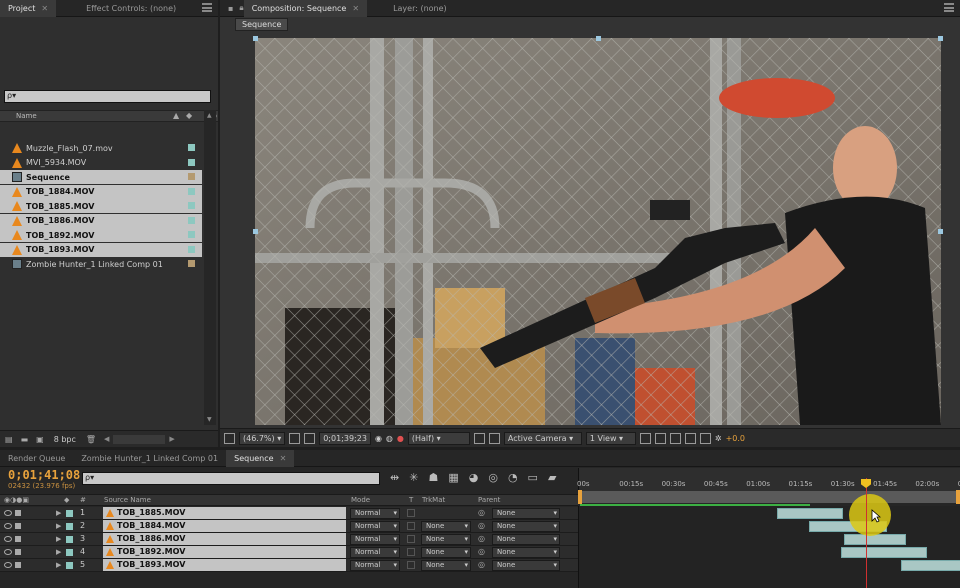 The height and width of the screenshot is (588, 960). I want to click on camera-dropdown: Active Camera ▾, so click(542, 438).